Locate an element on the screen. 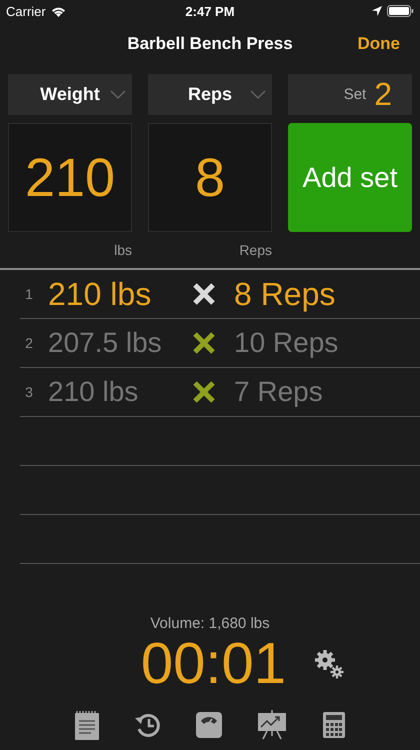 This screenshot has width=420, height=750. set-number: 2 is located at coordinates (383, 94).